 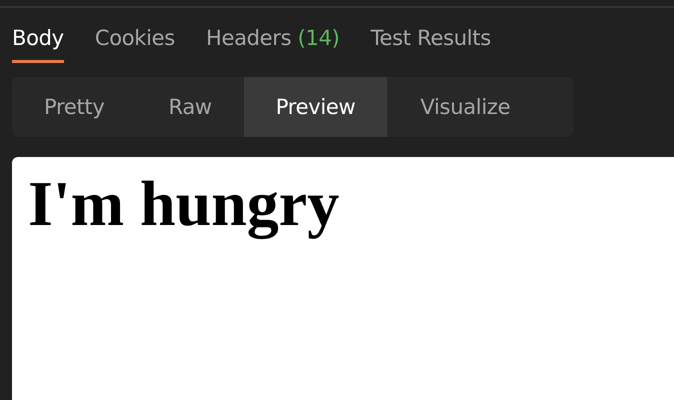 What do you see at coordinates (430, 42) in the screenshot?
I see `tab: Test Results` at bounding box center [430, 42].